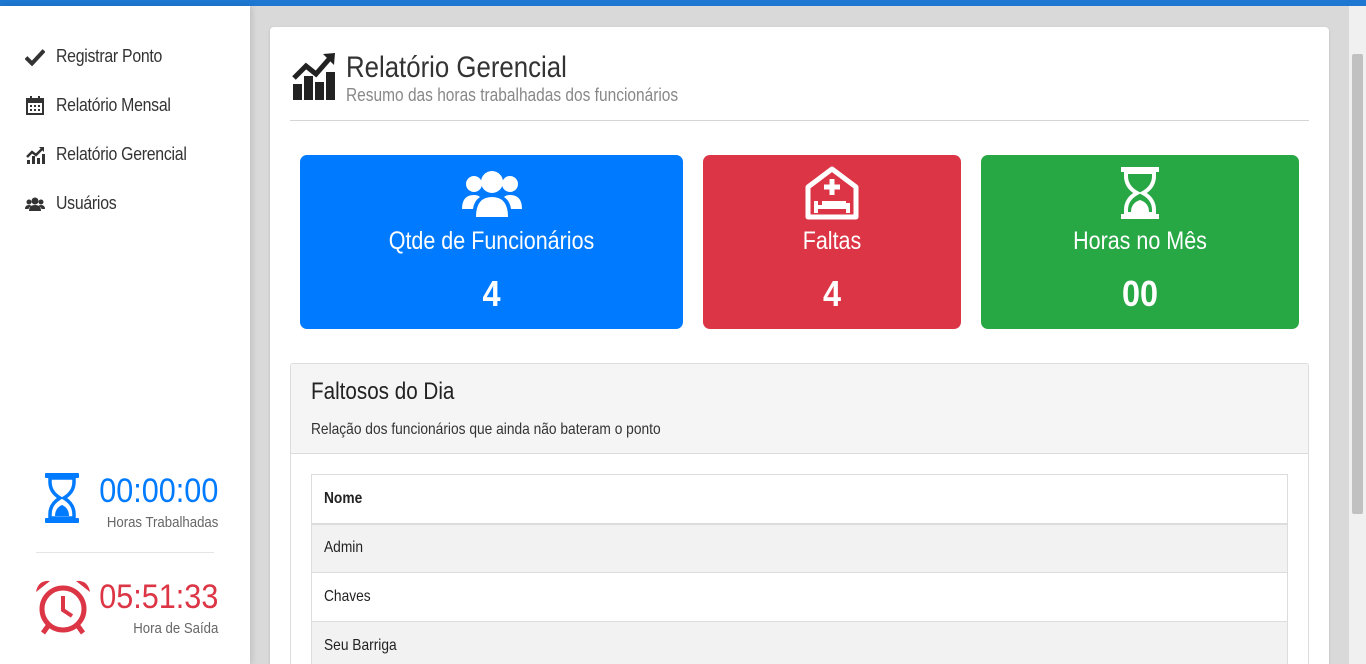 This screenshot has height=664, width=1366. What do you see at coordinates (383, 391) in the screenshot?
I see `absent-panel-title: Faltosos do Dia` at bounding box center [383, 391].